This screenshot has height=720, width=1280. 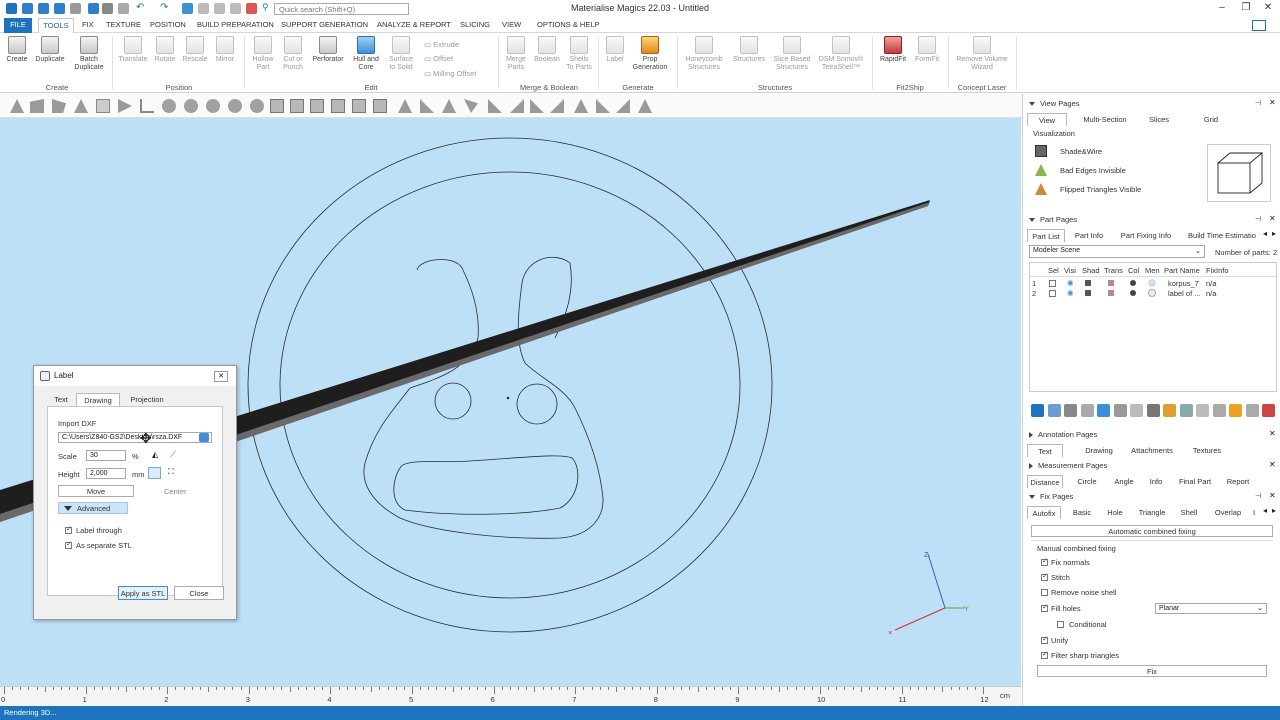 What do you see at coordinates (165, 50) in the screenshot?
I see `rotate-button: Rotate` at bounding box center [165, 50].